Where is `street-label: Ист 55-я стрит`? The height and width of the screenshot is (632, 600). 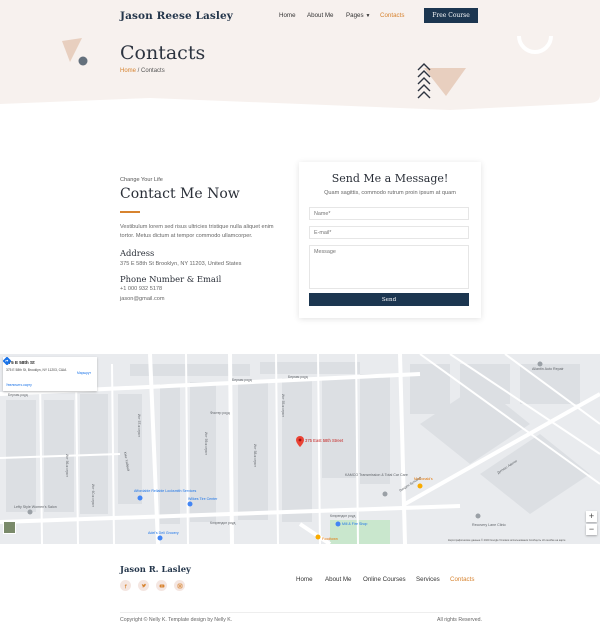
street-label: Ист 55-я стрит is located at coordinates (283, 405).